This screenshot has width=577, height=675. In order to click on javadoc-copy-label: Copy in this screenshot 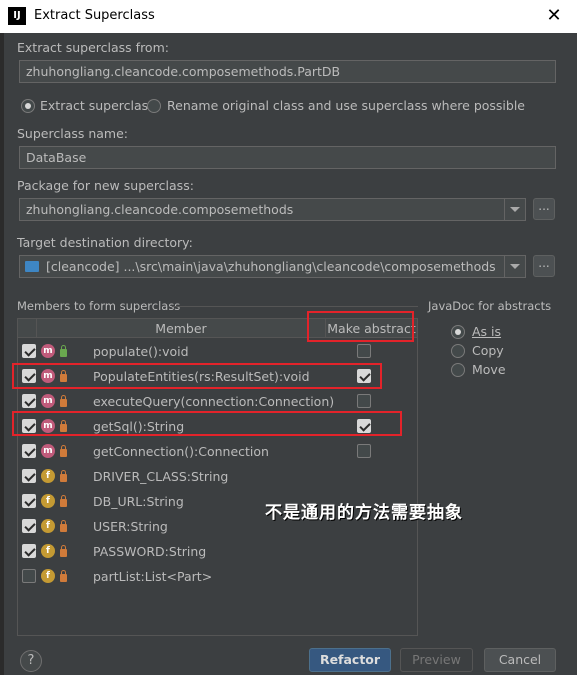, I will do `click(488, 350)`.